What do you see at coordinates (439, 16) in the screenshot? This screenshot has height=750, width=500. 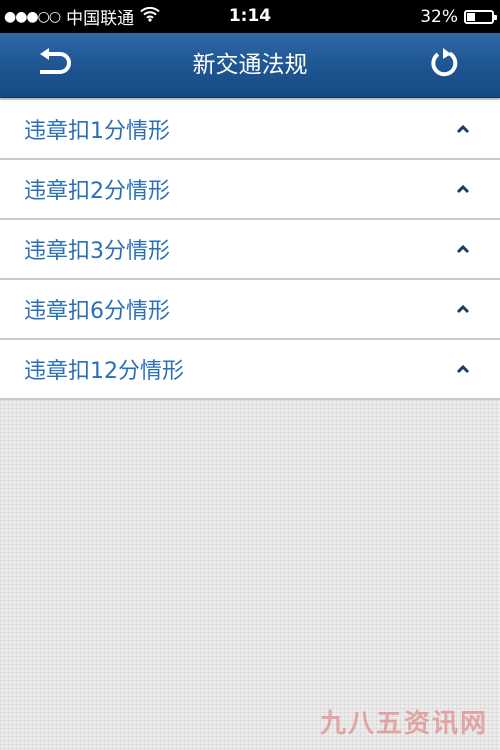 I see `battery-percent: 32%` at bounding box center [439, 16].